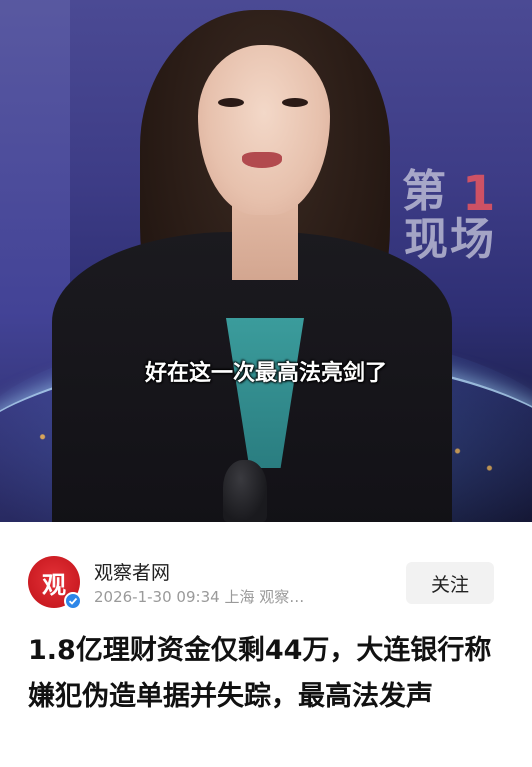  I want to click on post-location: 上海, so click(239, 597).